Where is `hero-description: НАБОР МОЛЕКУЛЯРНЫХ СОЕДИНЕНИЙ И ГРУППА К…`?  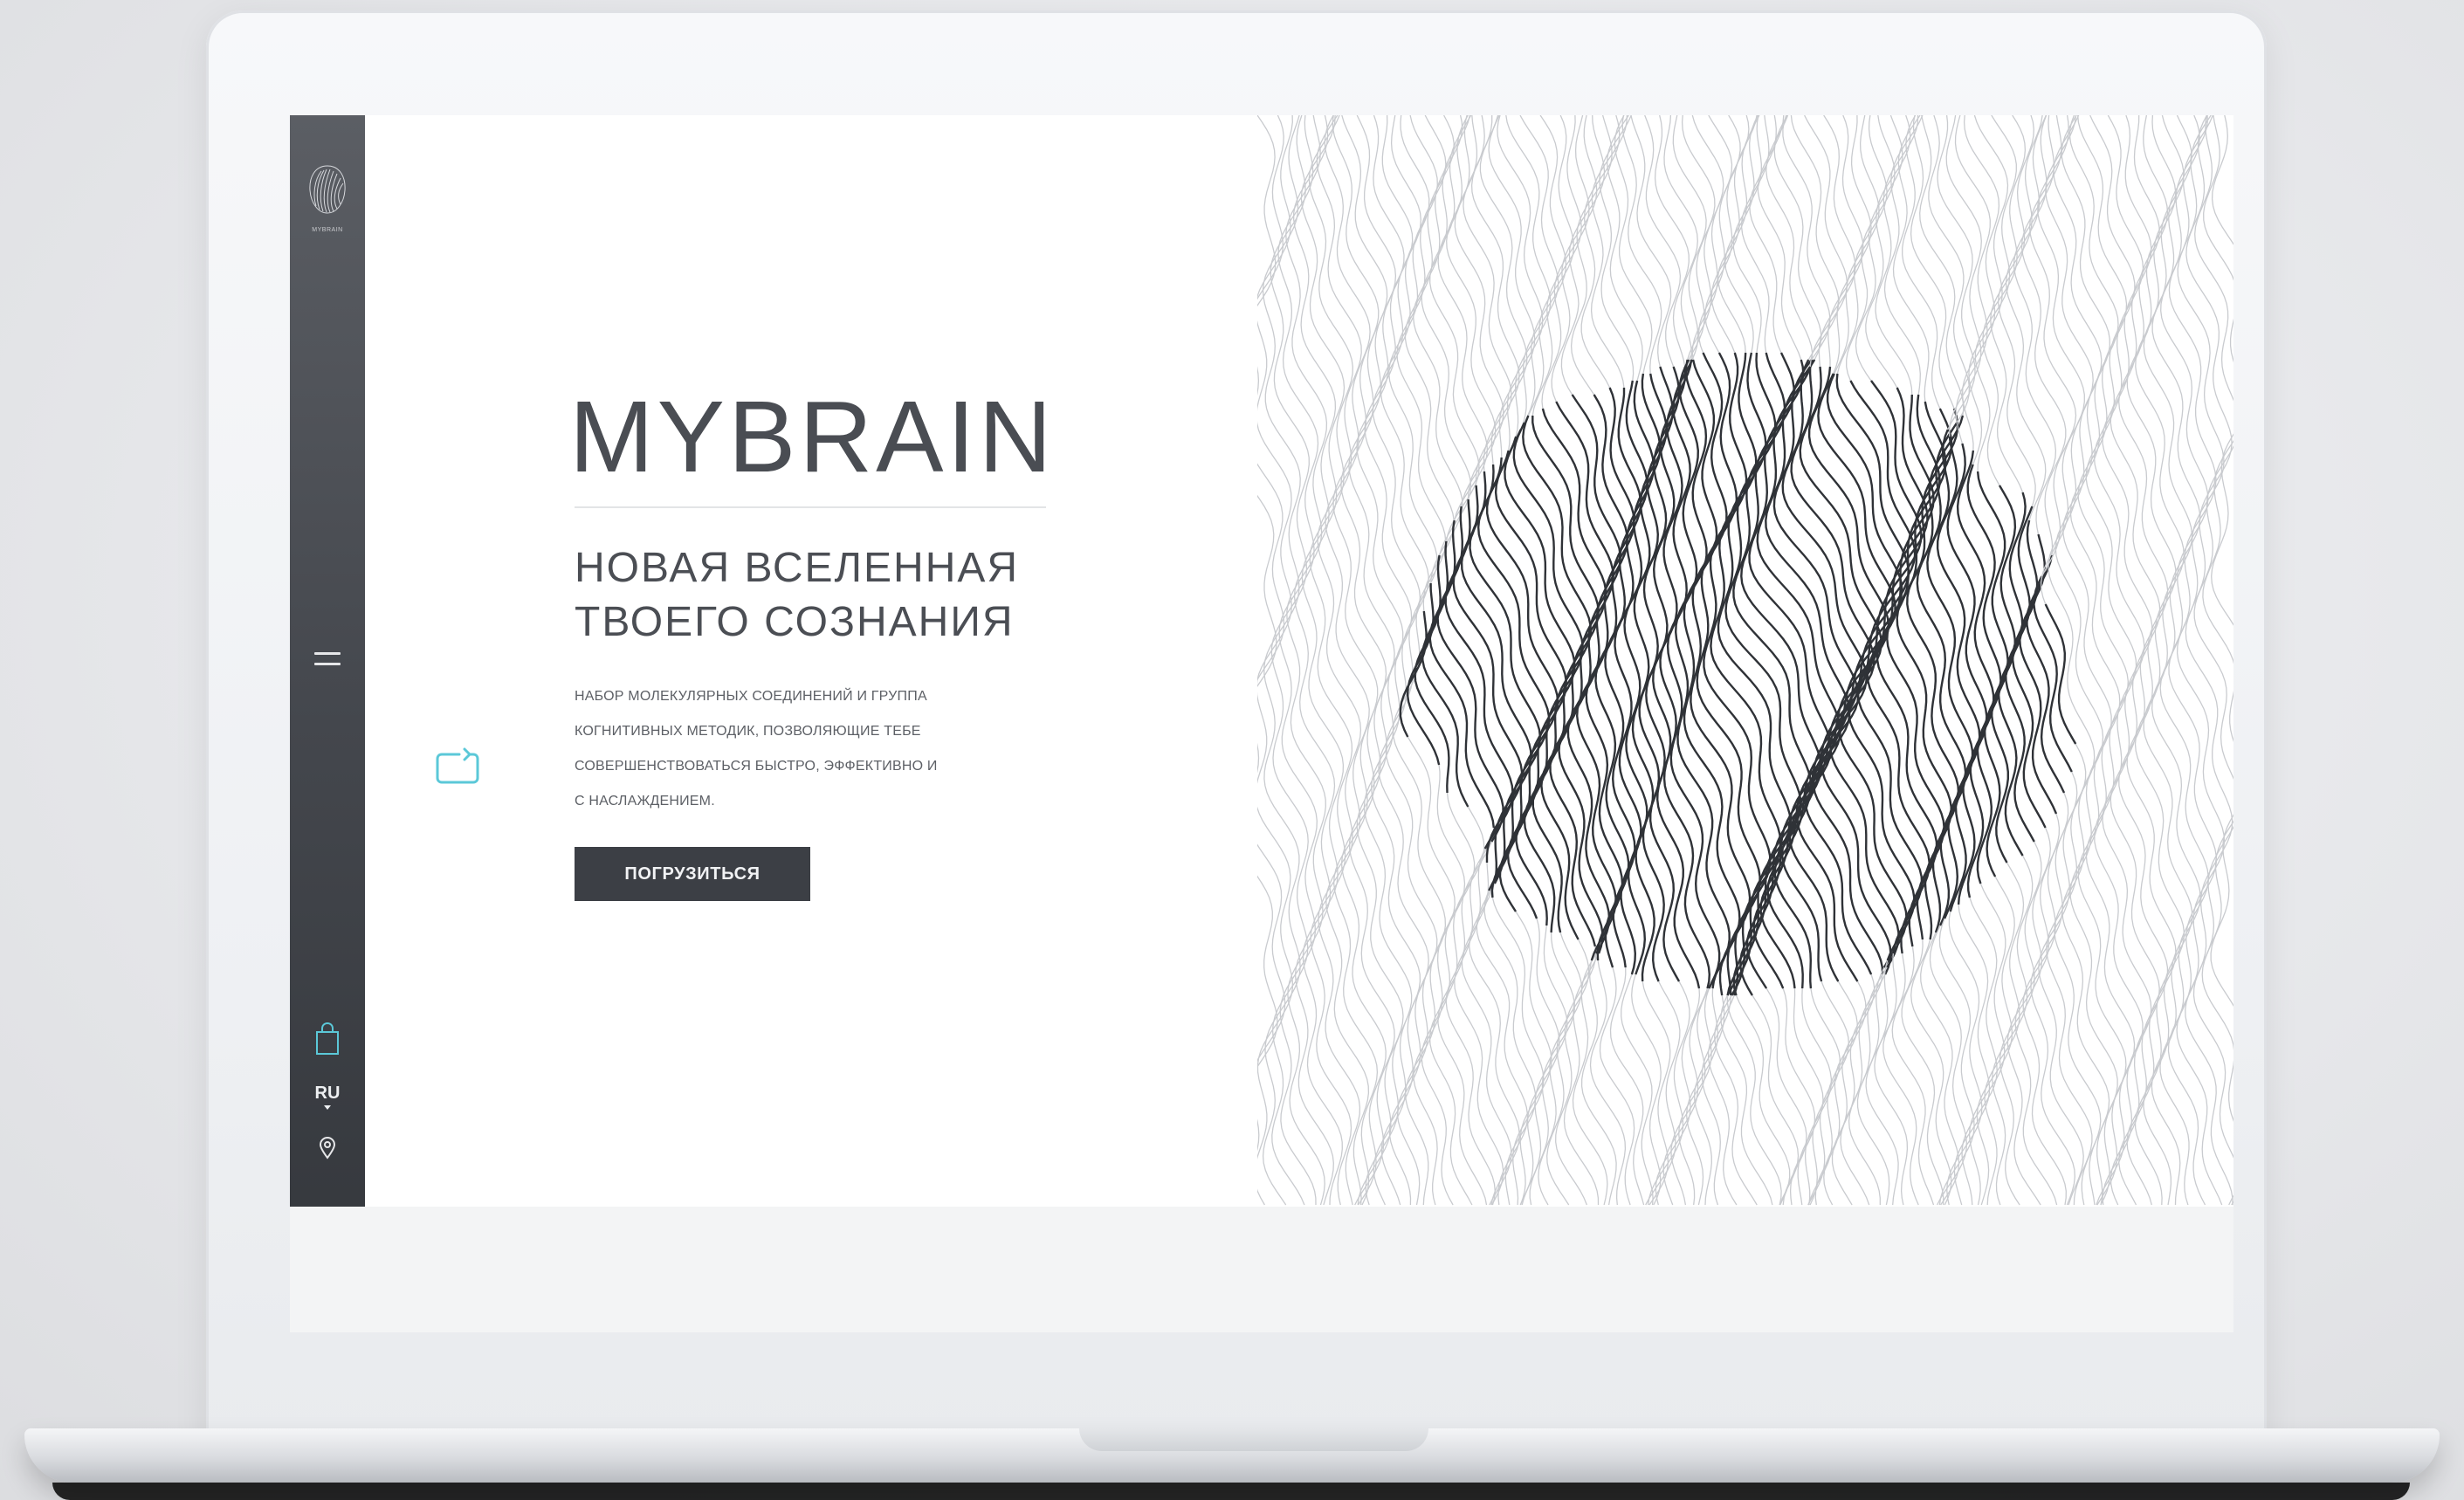
hero-description: НАБОР МОЛЕКУЛЯРНЫХ СОЕДИНЕНИЙ И ГРУППА К… is located at coordinates (802, 749).